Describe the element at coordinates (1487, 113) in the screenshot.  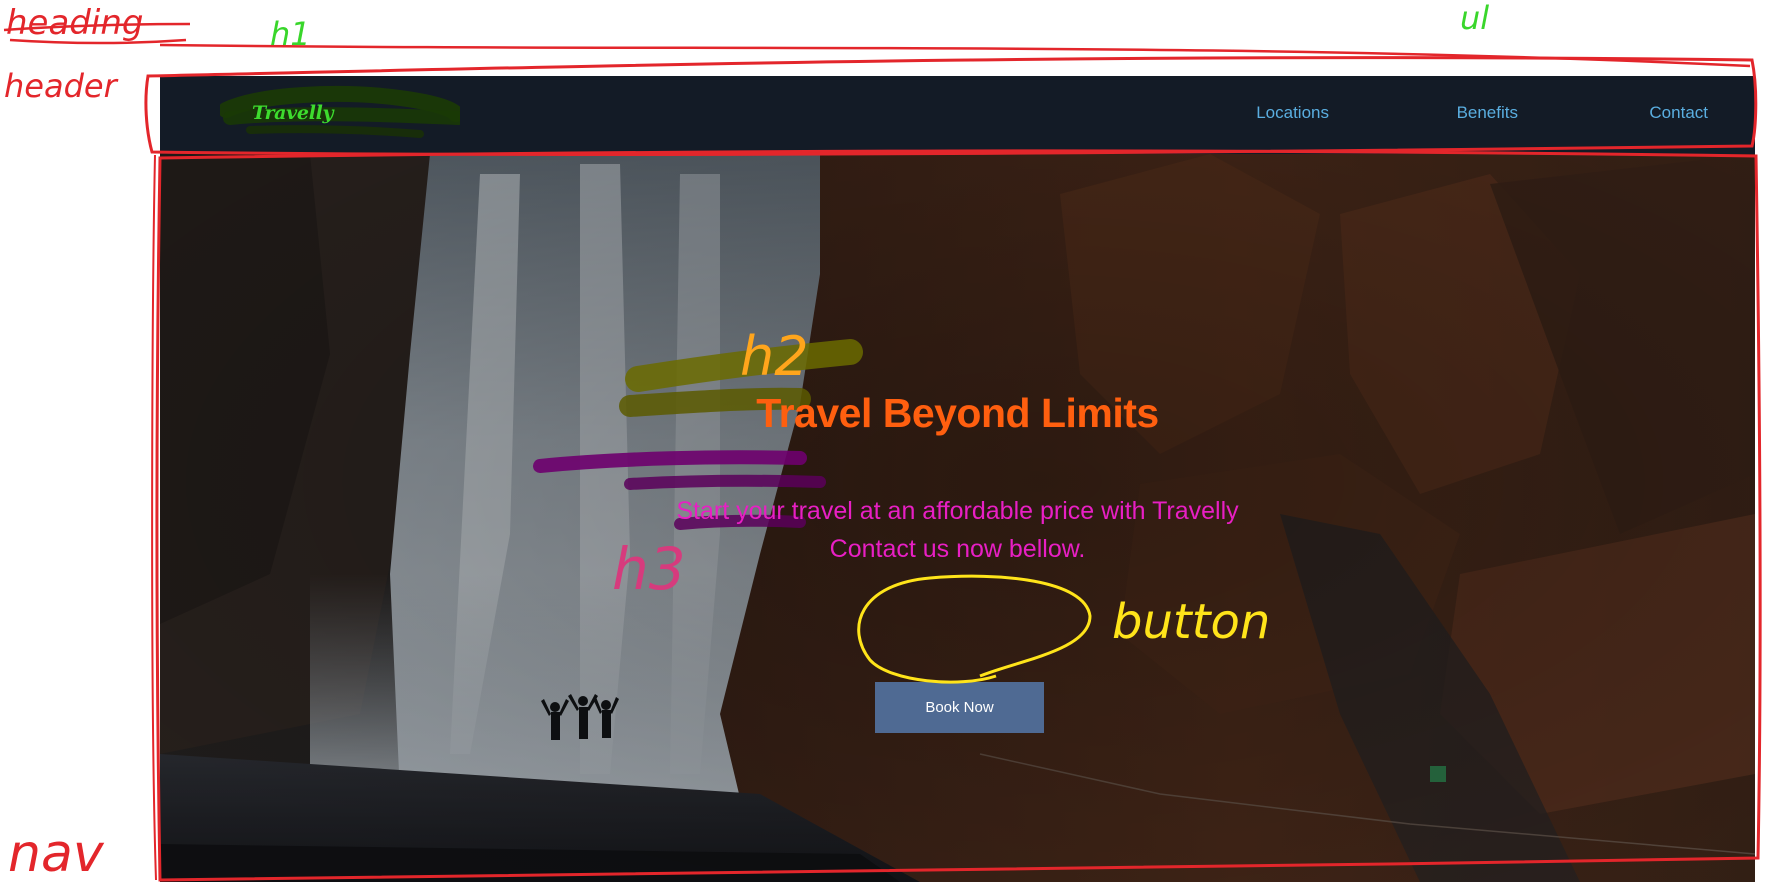
I see `nav-link-benefits: Benefits` at that location.